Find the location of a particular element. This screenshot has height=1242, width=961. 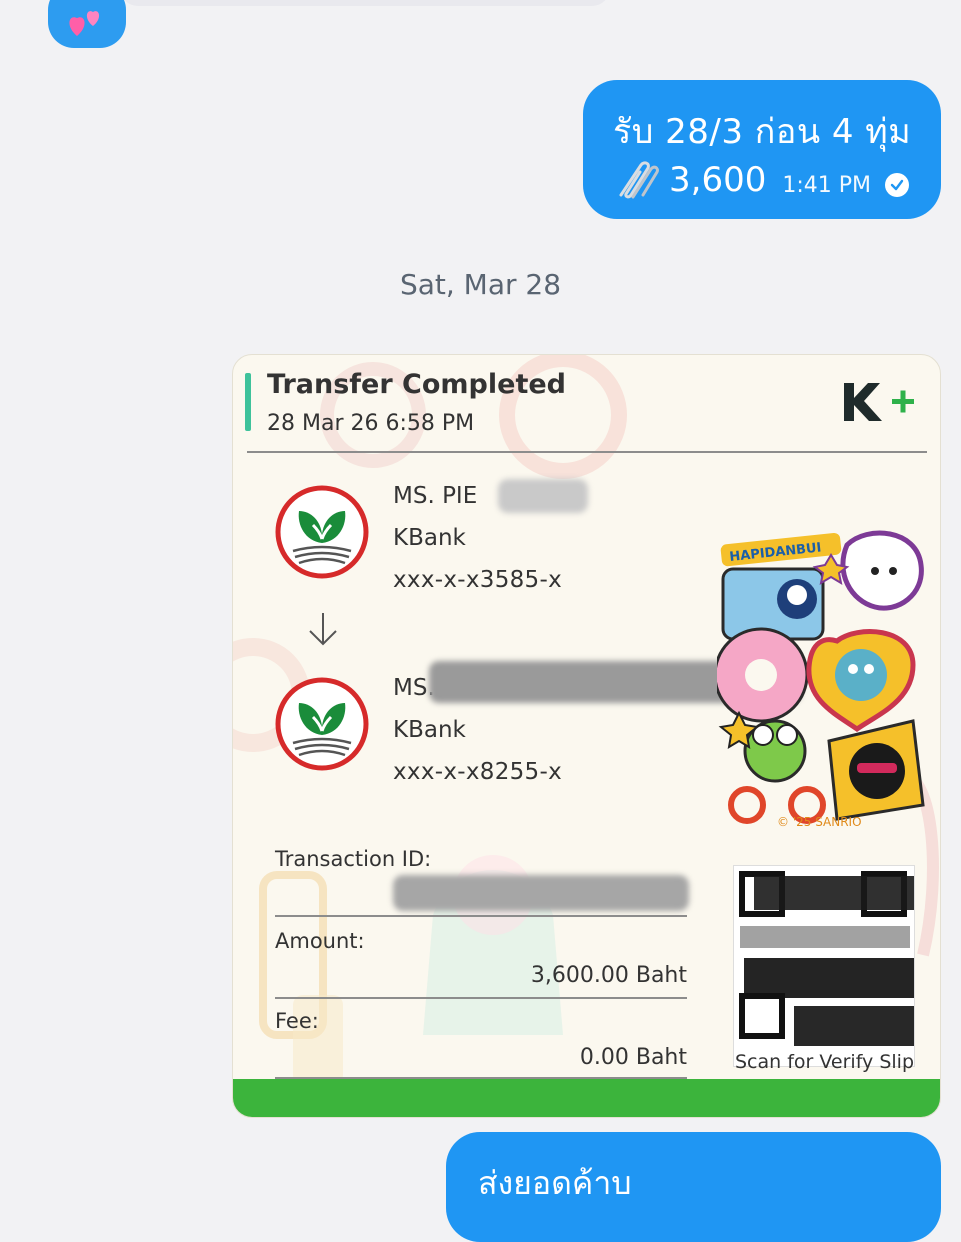

sender-account: xxx-x-x3585-x is located at coordinates (477, 580).